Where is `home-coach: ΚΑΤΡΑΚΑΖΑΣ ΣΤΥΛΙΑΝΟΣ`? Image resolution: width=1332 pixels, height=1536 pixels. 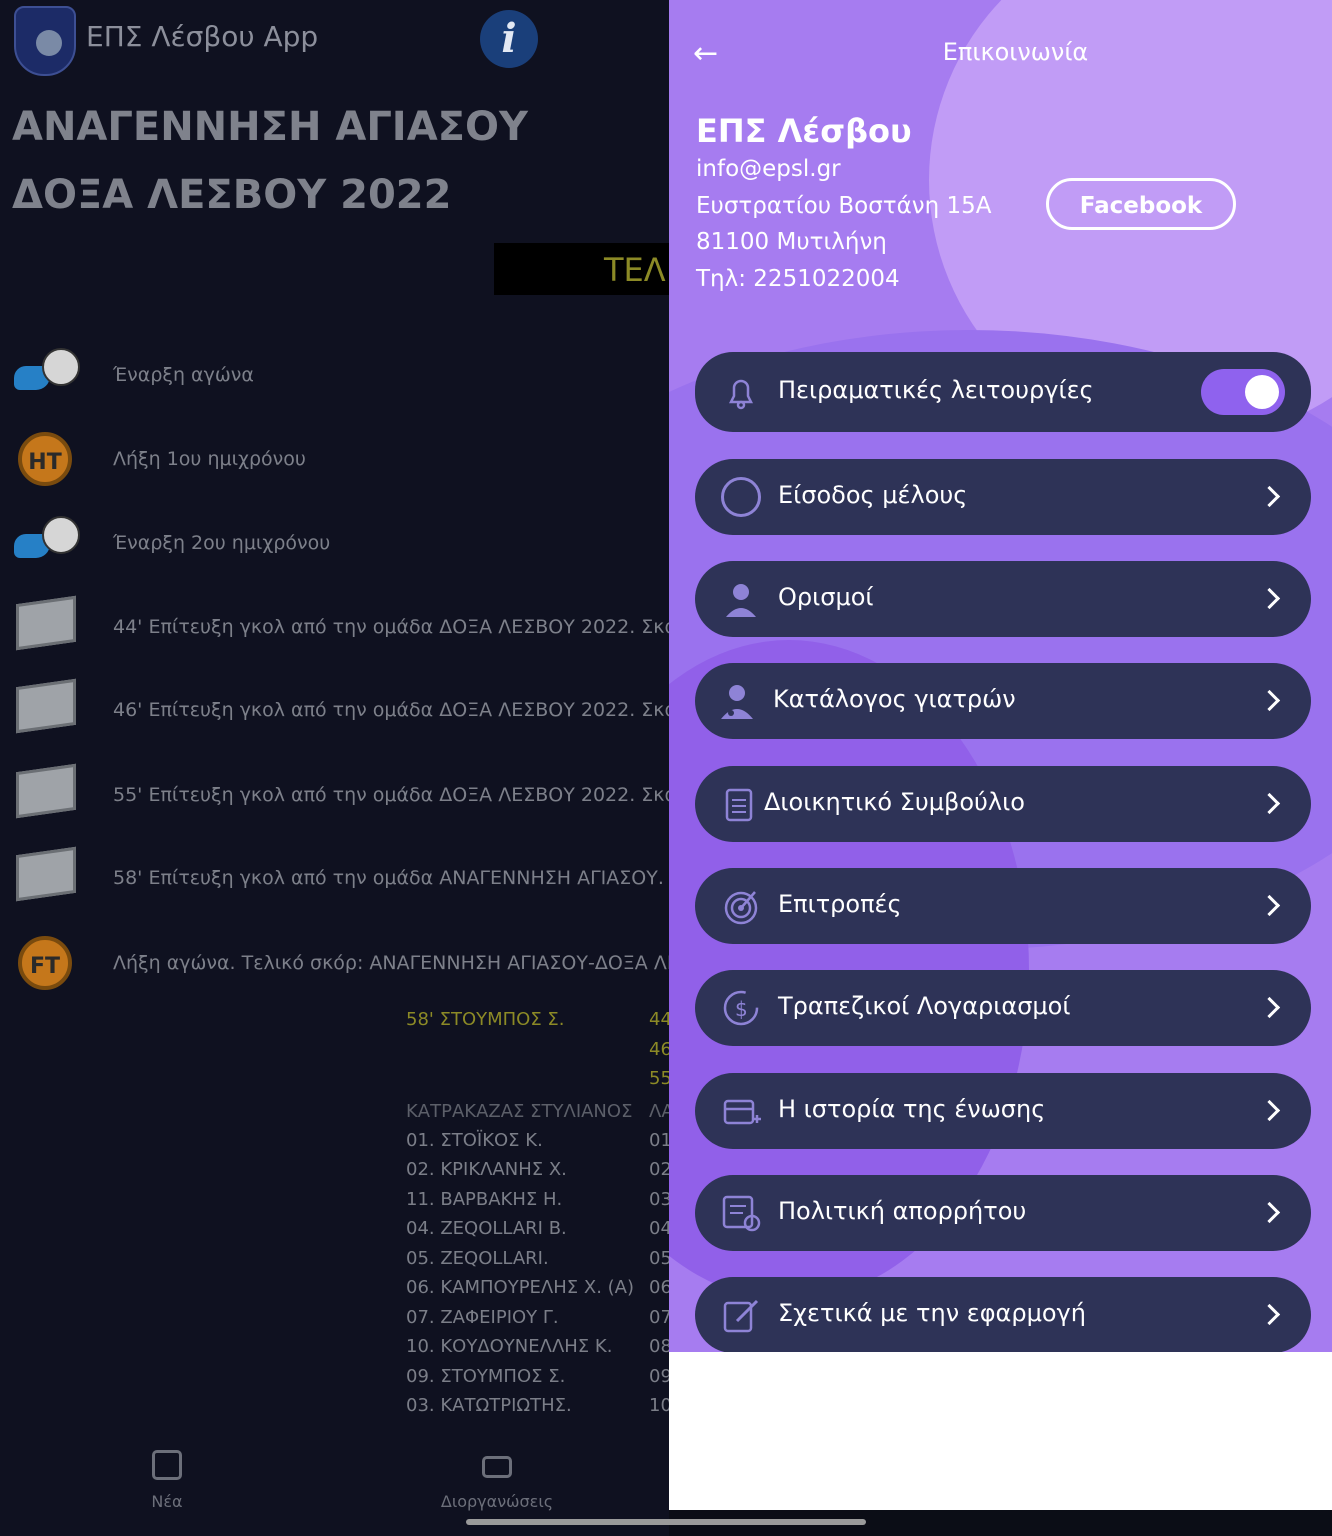
home-coach: ΚΑΤΡΑΚΑΖΑΣ ΣΤΥΛΙΑΝΟΣ is located at coordinates (519, 1111).